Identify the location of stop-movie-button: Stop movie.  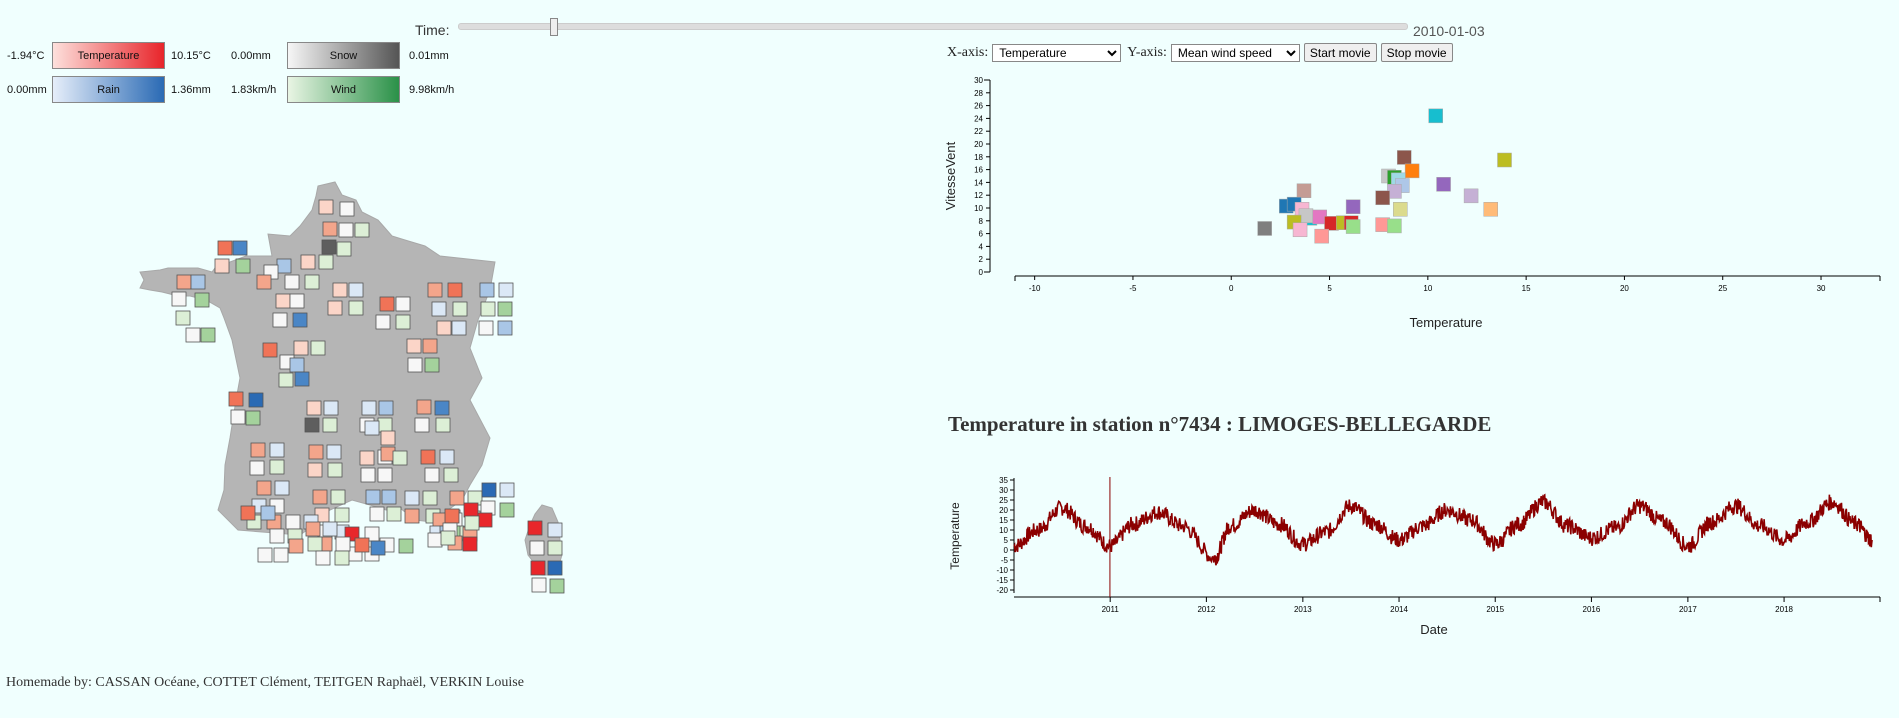
(1416, 52).